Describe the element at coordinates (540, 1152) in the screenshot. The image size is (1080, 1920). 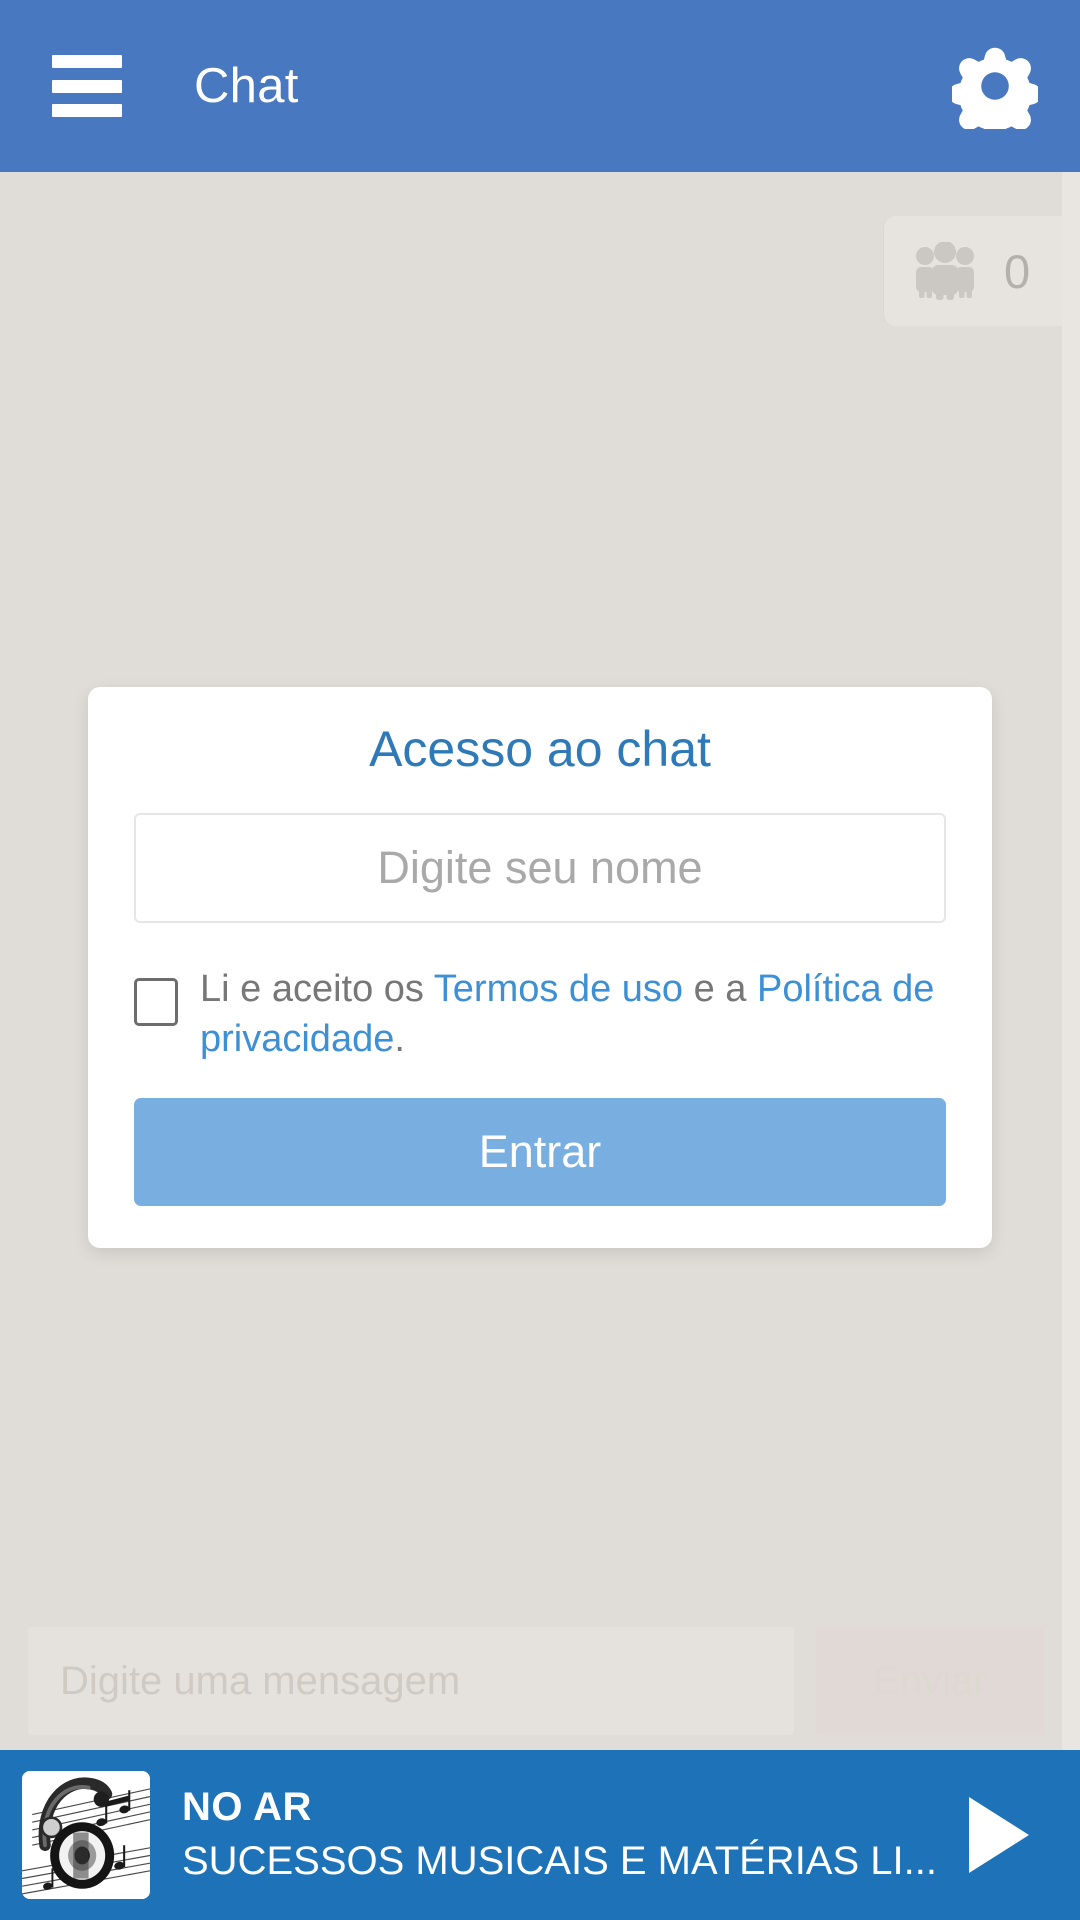
I see `enter-button: Entrar` at that location.